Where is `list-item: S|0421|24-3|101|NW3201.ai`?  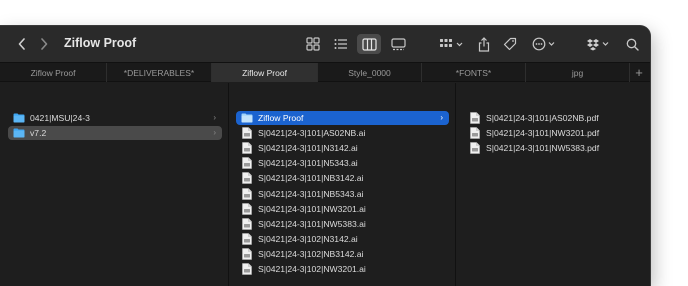
list-item: S|0421|24-3|101|NW3201.ai is located at coordinates (342, 209).